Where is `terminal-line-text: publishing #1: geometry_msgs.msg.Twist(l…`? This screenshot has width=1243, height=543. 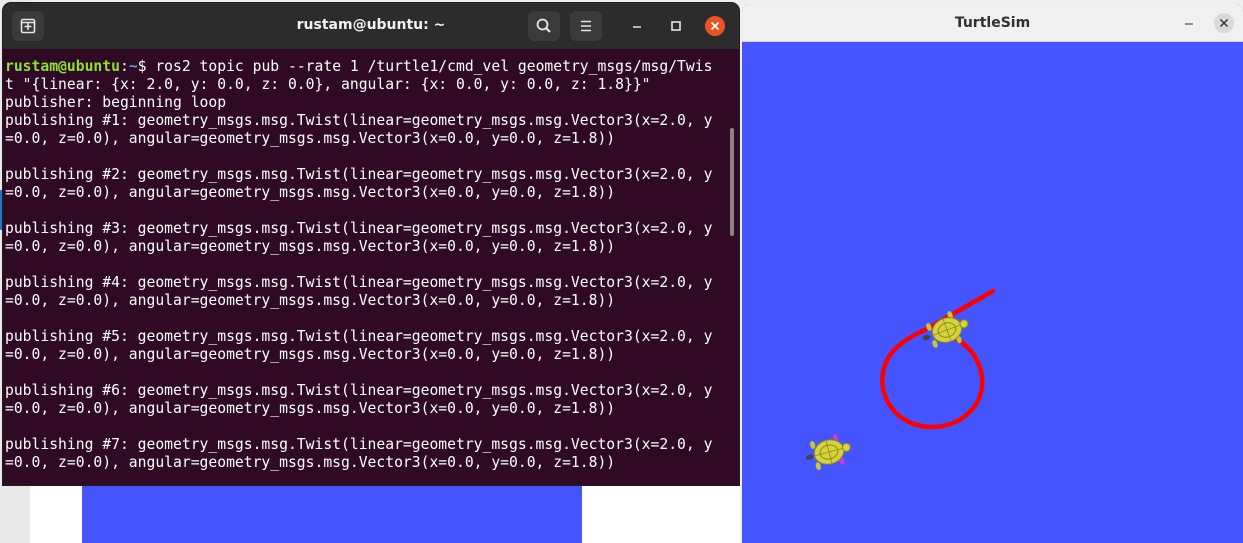 terminal-line-text: publishing #1: geometry_msgs.msg.Twist(l… is located at coordinates (359, 120).